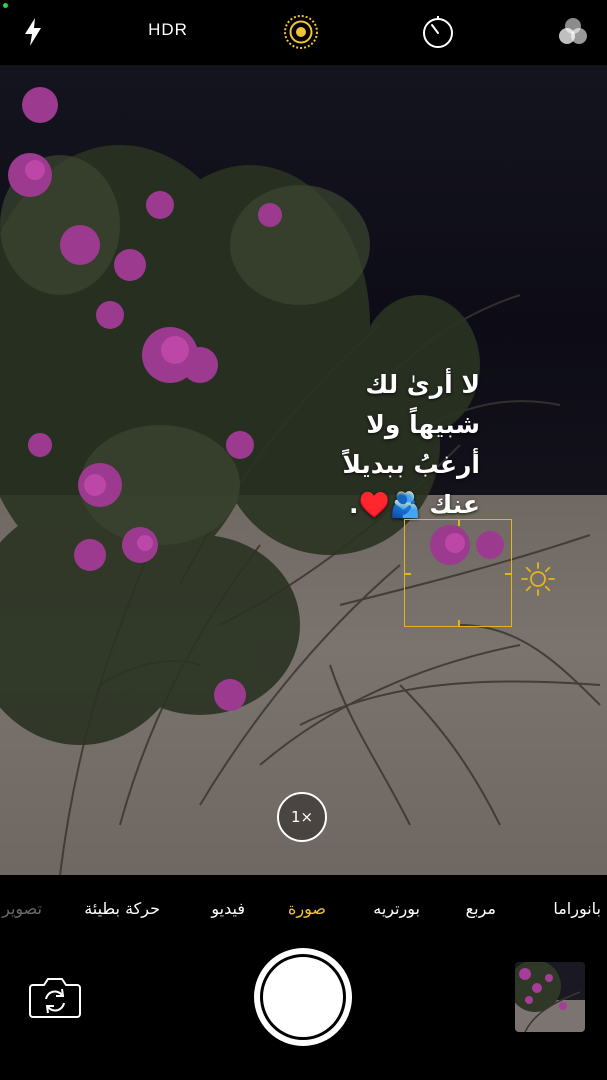 Image resolution: width=607 pixels, height=1080 pixels. I want to click on mode-photo: صورة, so click(307, 908).